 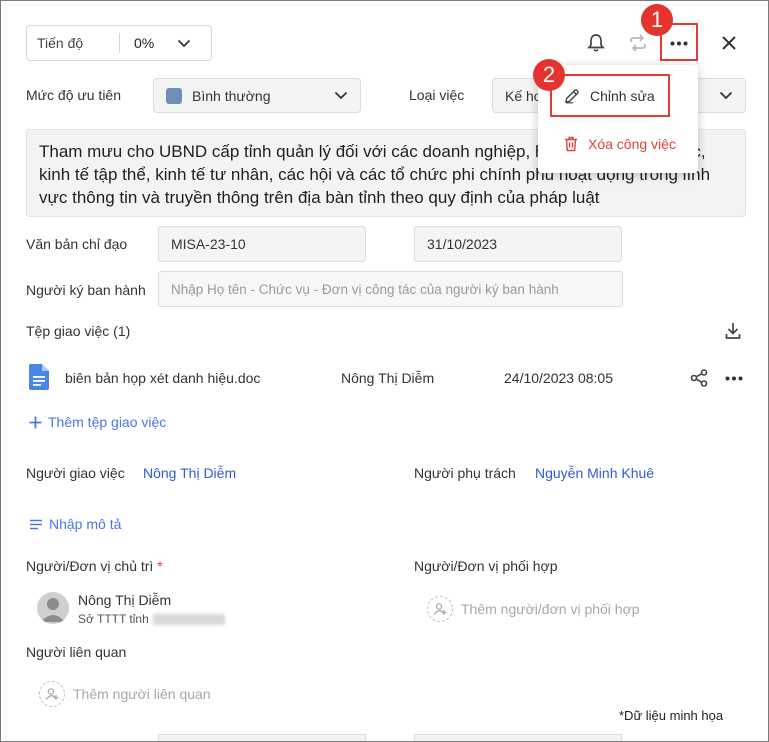 I want to click on progress-select: Tiến độ 0%, so click(x=119, y=43).